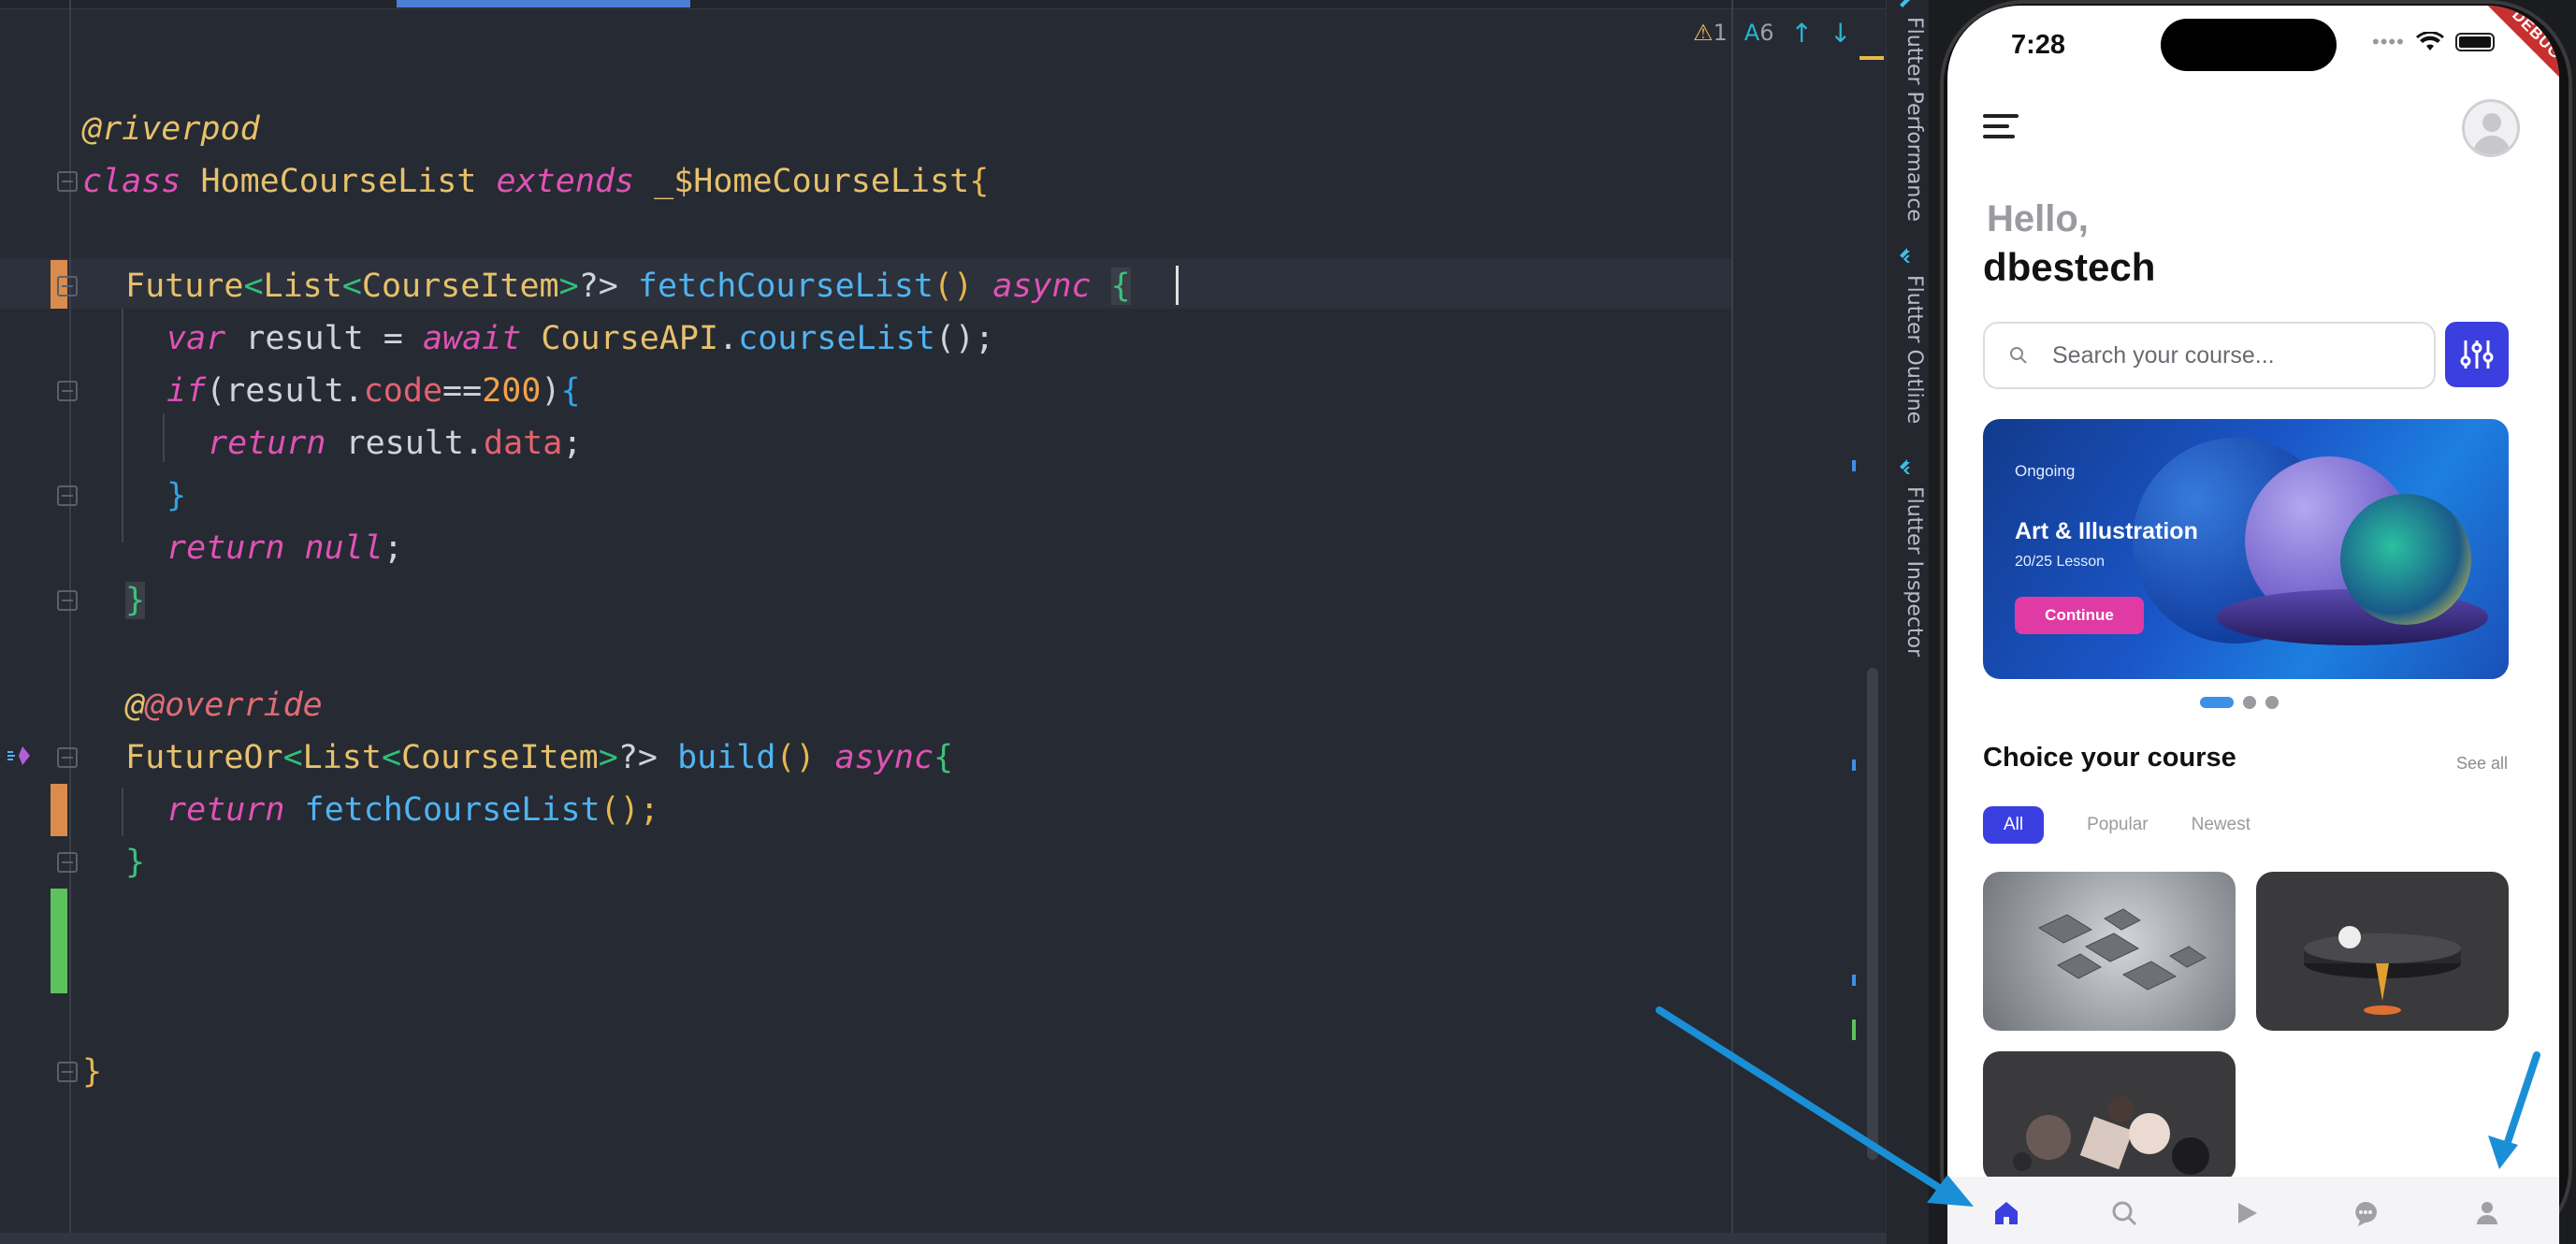 Image resolution: width=2576 pixels, height=1244 pixels. Describe the element at coordinates (2217, 703) in the screenshot. I see `carousel-dot-active` at that location.